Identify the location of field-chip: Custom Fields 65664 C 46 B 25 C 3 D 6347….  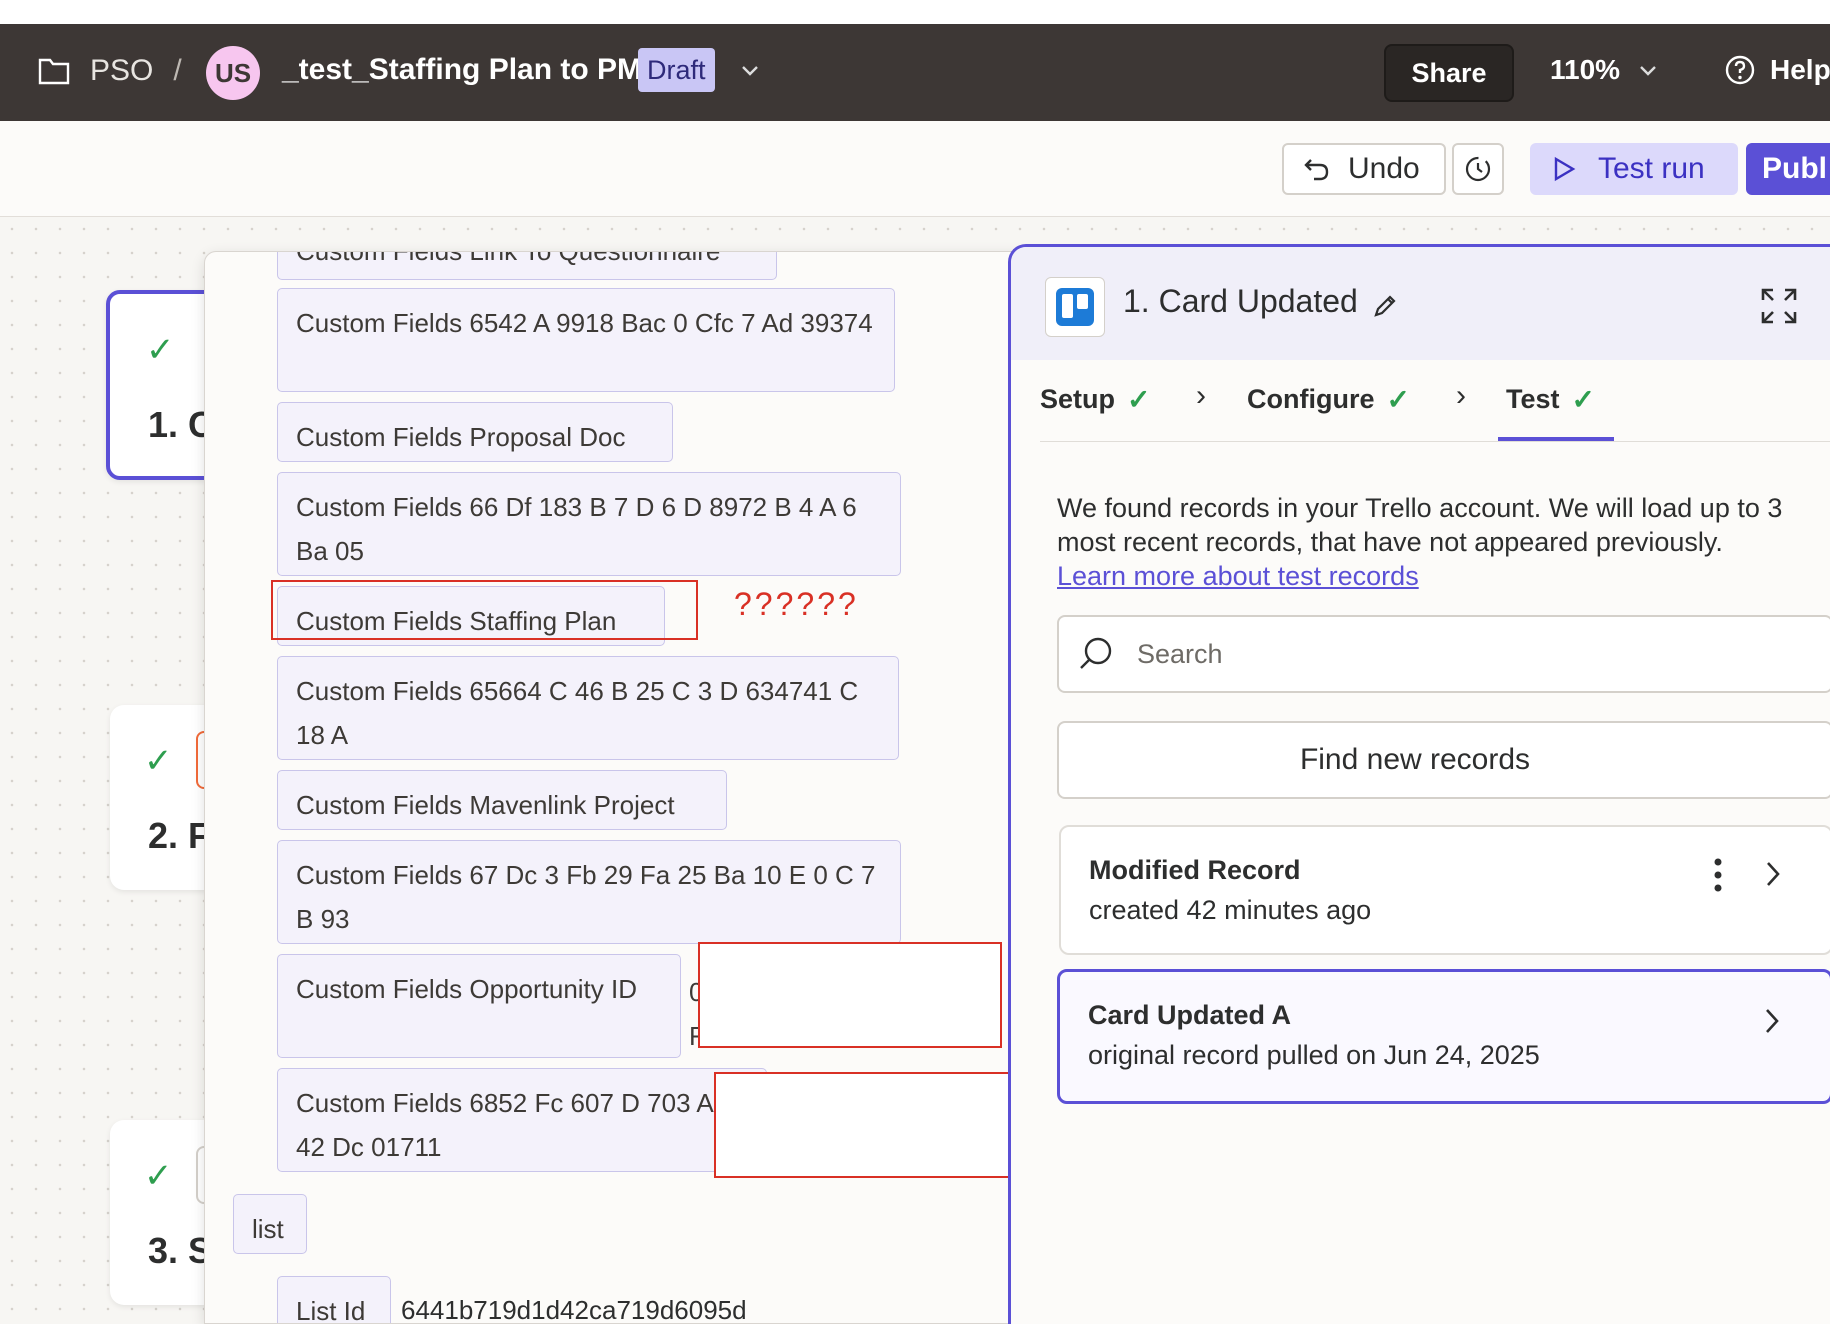
(588, 708).